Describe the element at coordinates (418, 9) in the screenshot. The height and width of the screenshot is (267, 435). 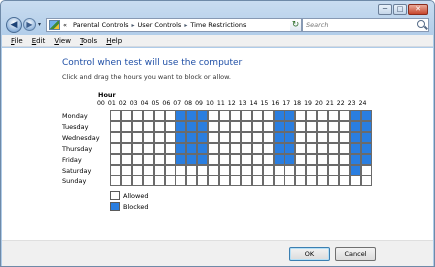
I see `close-button: ✕` at that location.